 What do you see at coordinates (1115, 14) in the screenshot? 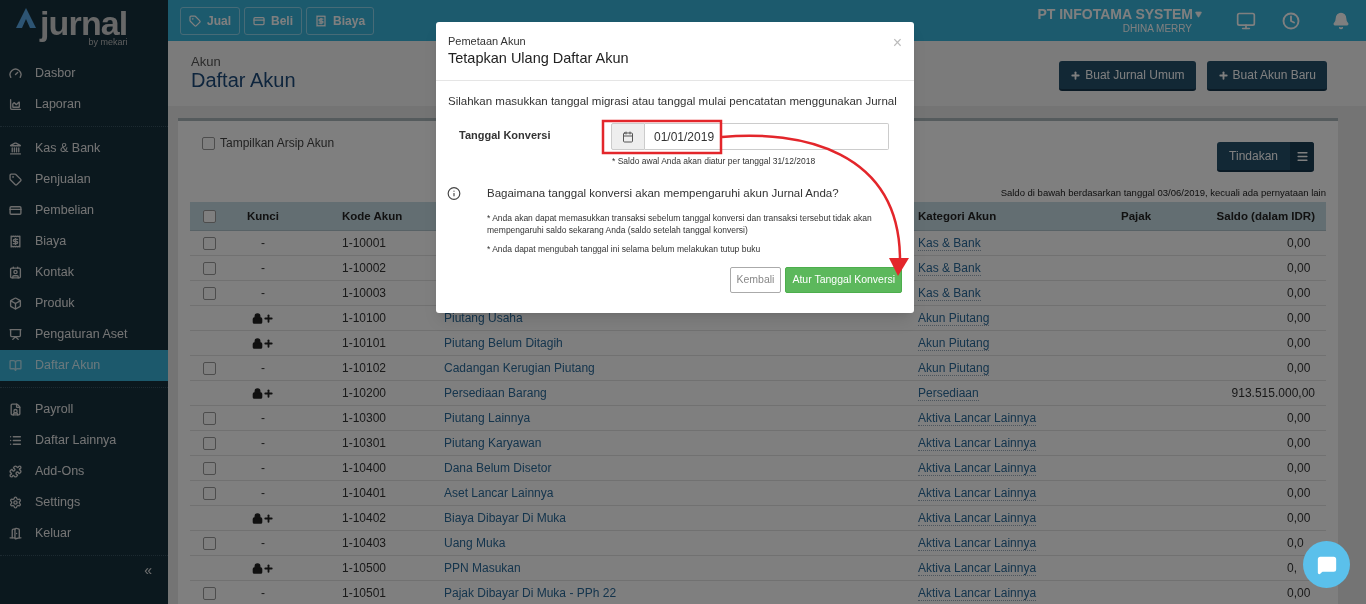
I see `company-name: PT INFOTAMA SYSTEM` at bounding box center [1115, 14].